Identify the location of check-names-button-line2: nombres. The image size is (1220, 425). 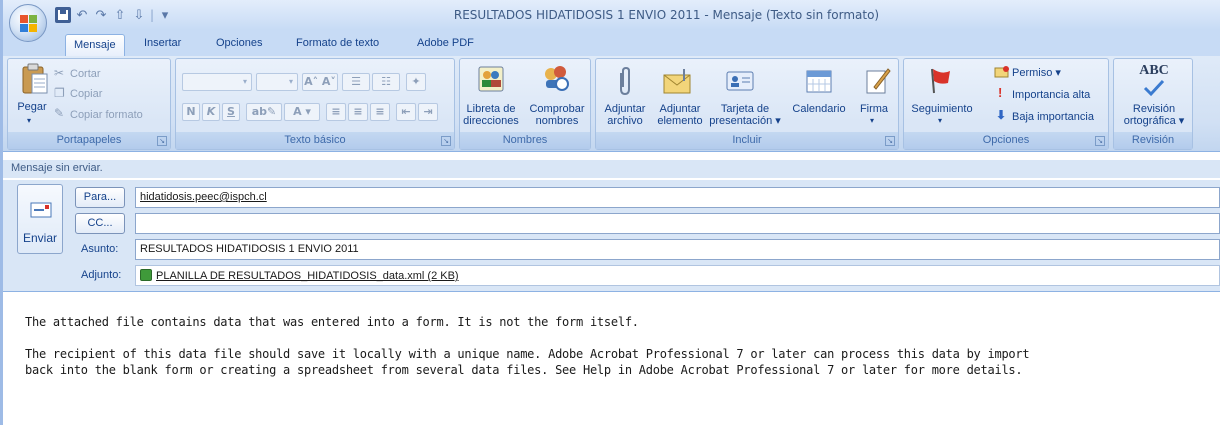
(557, 121).